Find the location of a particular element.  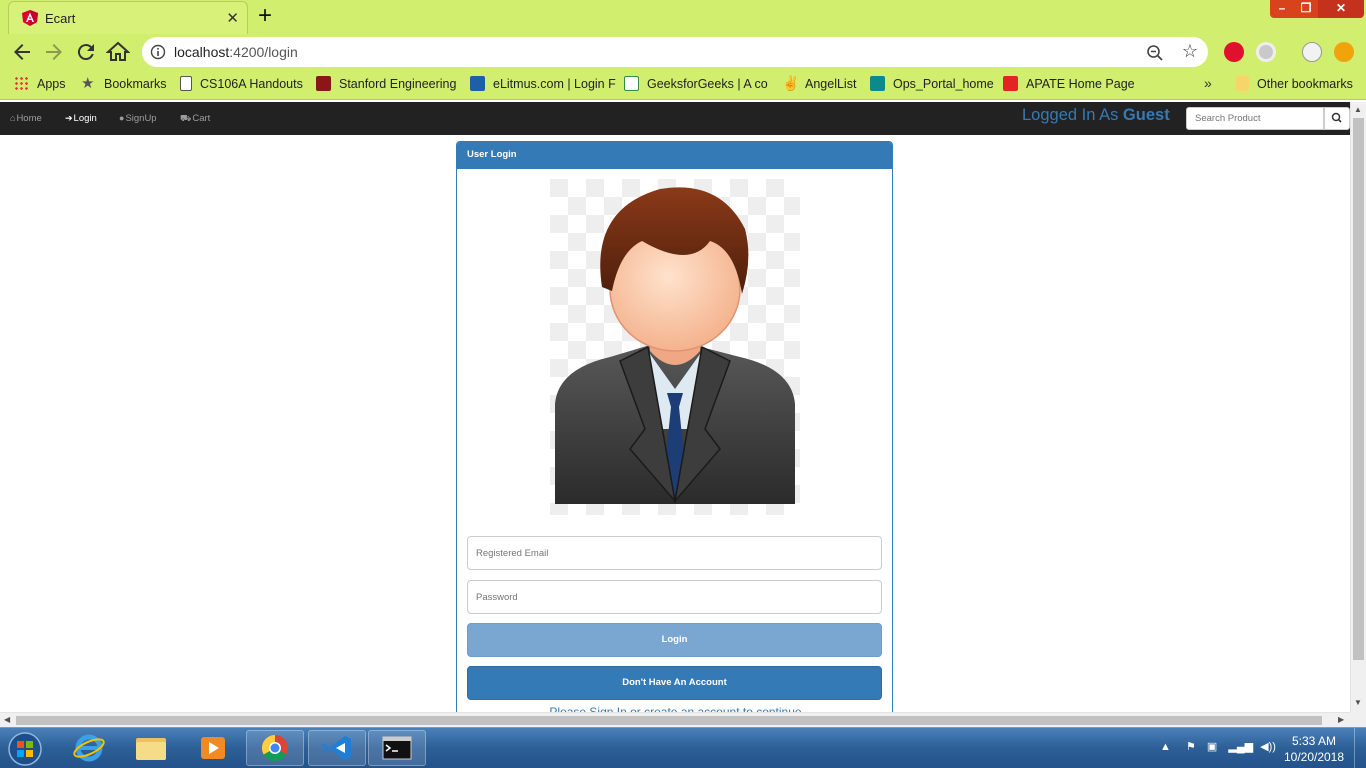

window-restore-button: ❐ is located at coordinates (1306, 9).